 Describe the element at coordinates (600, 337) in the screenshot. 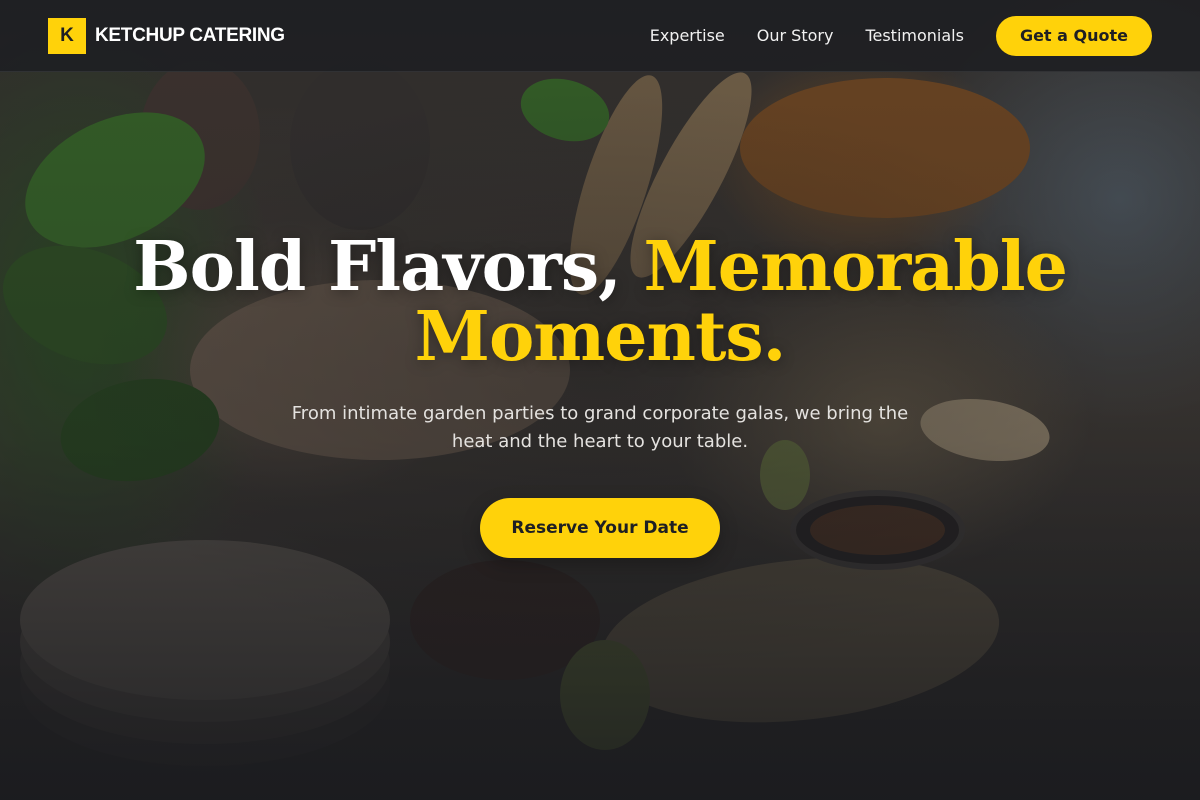

I see `headline-accent: Moments.` at that location.